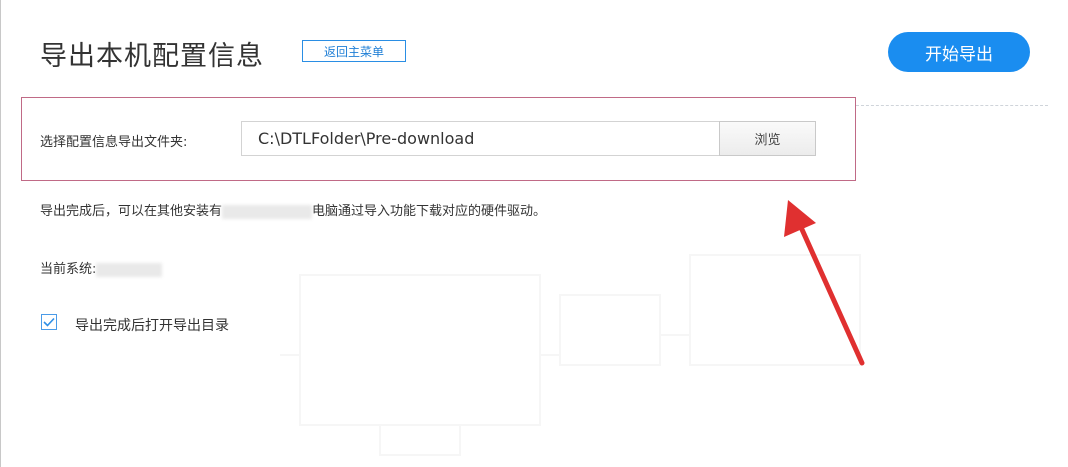  I want to click on export-info-text-start: 导出完成后，可以在其他安装有, so click(131, 211).